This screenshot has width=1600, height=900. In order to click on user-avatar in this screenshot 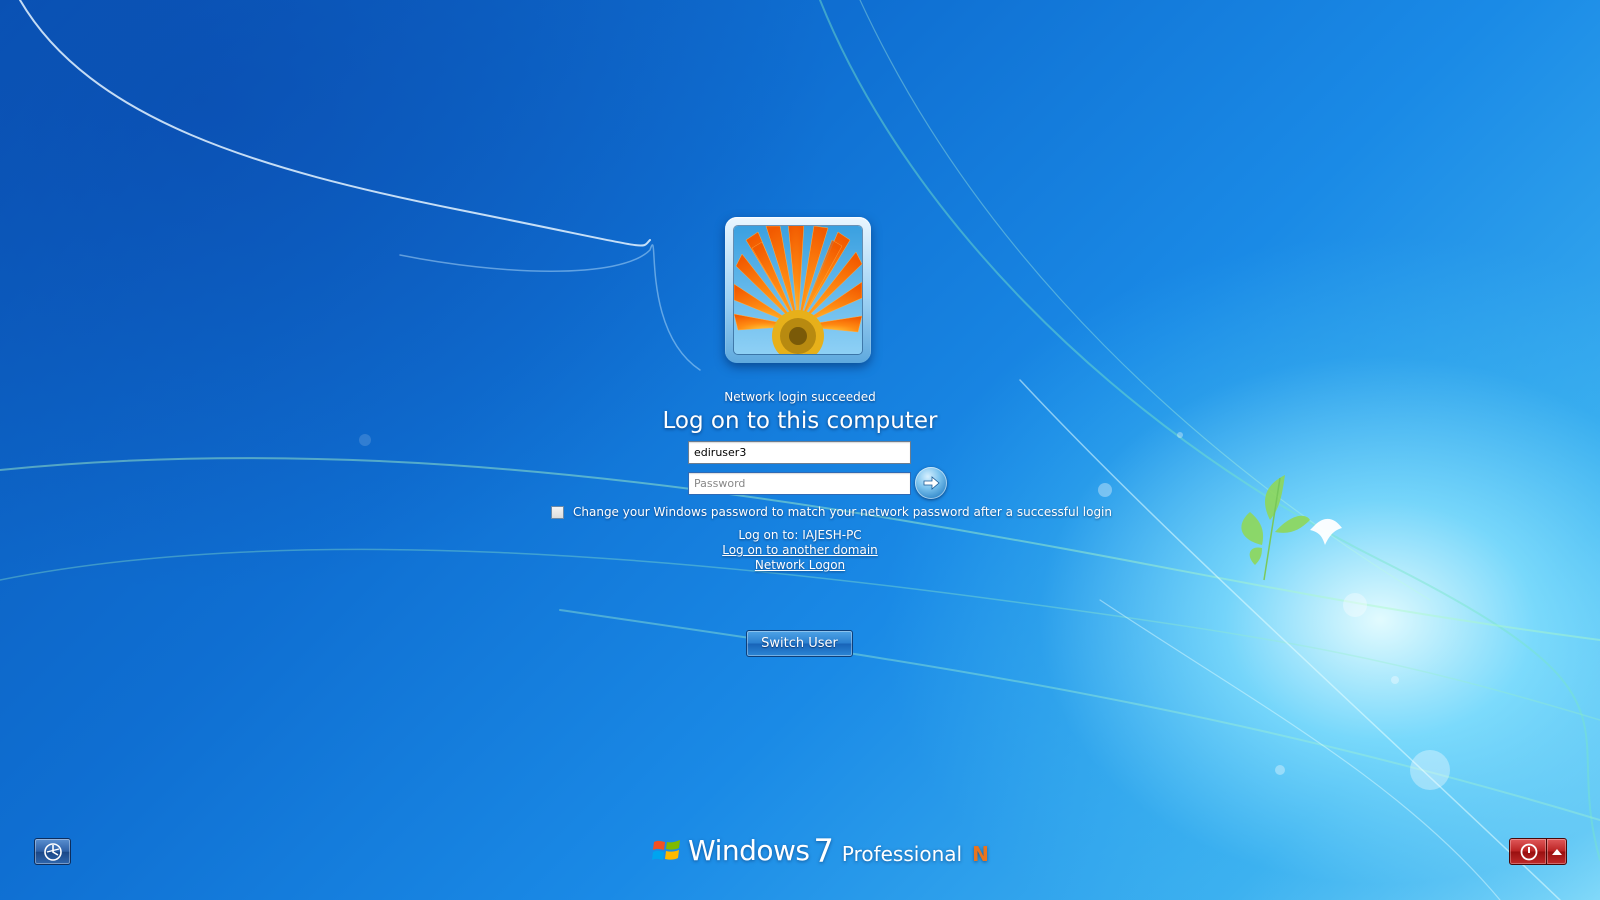, I will do `click(798, 290)`.